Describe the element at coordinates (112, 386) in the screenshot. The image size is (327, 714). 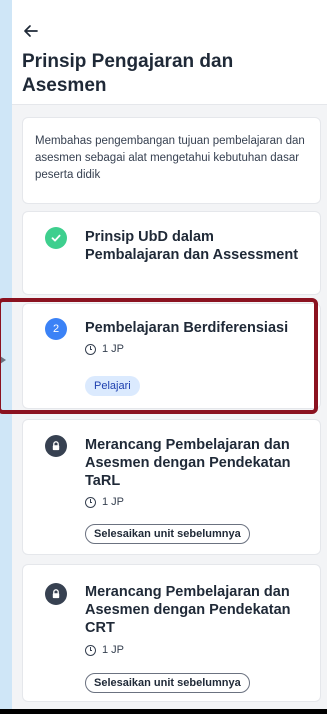
I see `learn-button: Pelajari` at that location.